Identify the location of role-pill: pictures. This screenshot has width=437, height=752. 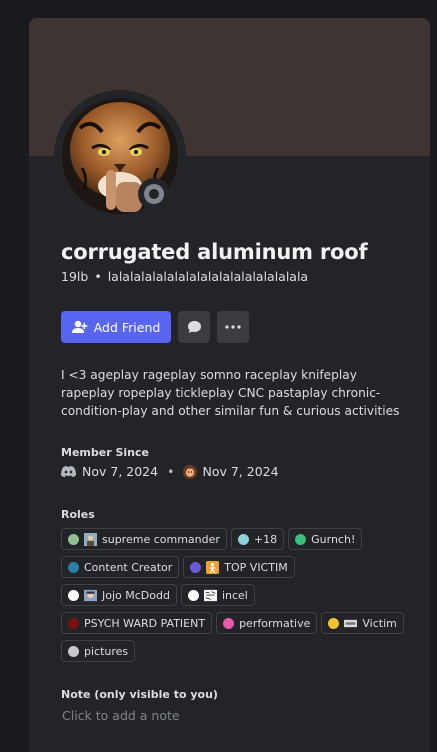
(98, 651).